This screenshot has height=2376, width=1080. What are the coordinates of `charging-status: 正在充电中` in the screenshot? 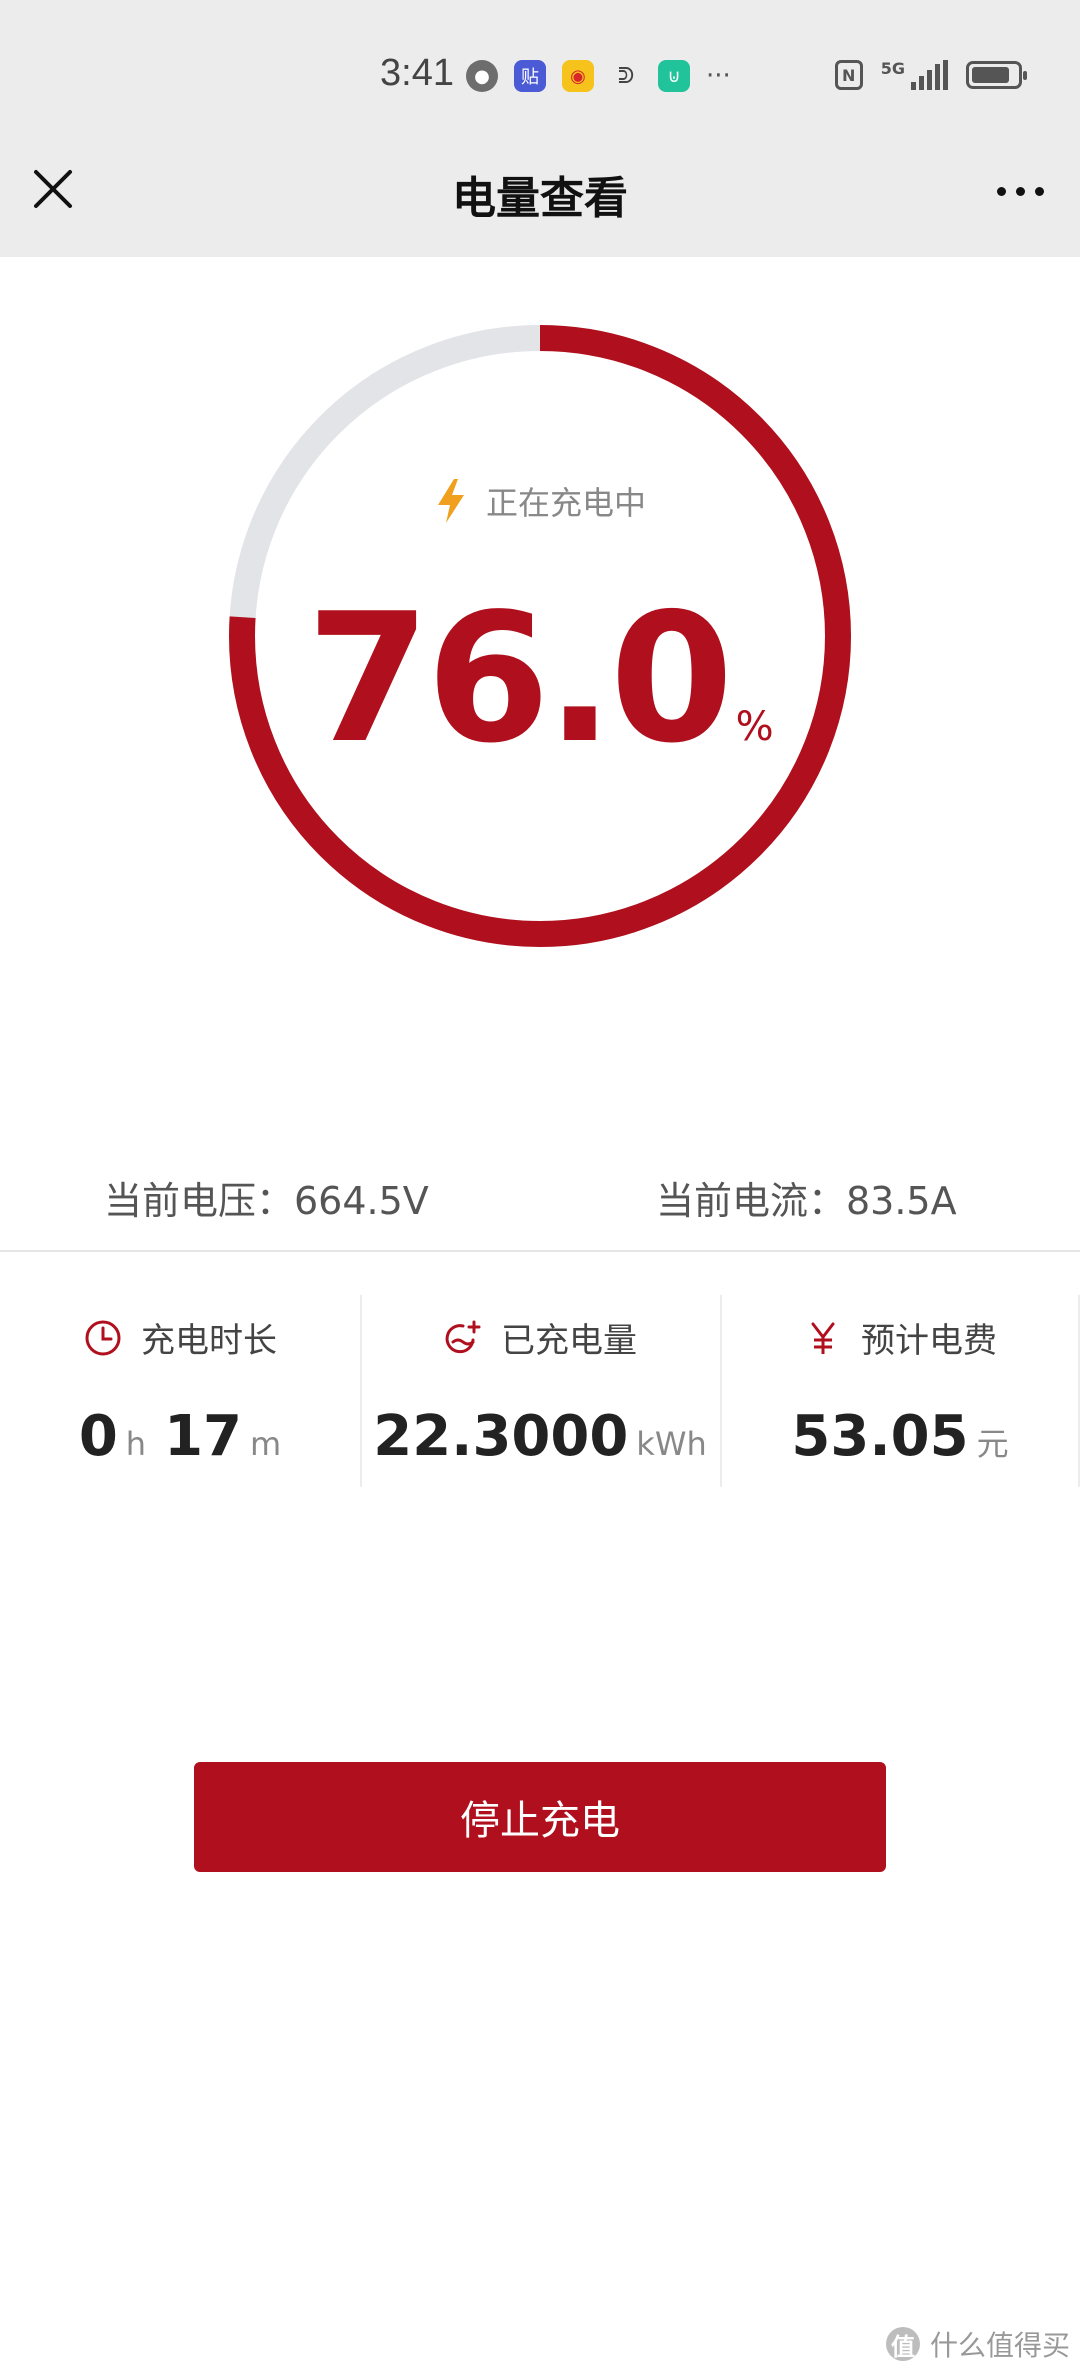 It's located at (540, 501).